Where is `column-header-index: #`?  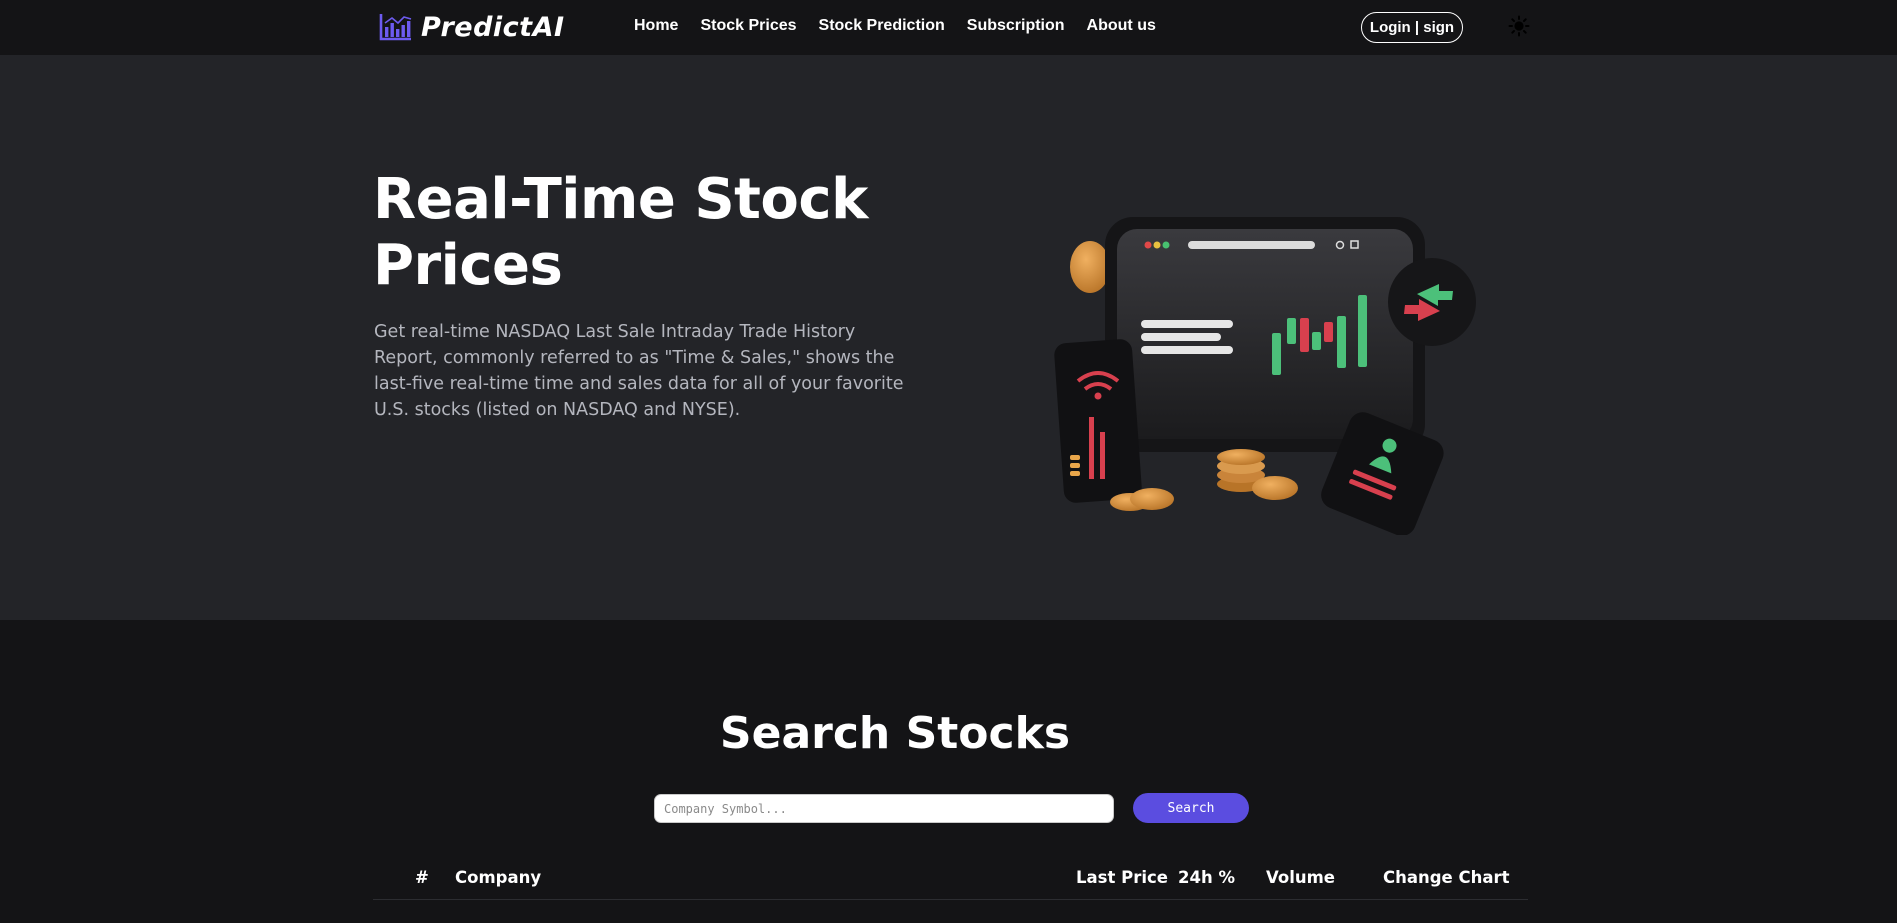
column-header-index: # is located at coordinates (422, 877).